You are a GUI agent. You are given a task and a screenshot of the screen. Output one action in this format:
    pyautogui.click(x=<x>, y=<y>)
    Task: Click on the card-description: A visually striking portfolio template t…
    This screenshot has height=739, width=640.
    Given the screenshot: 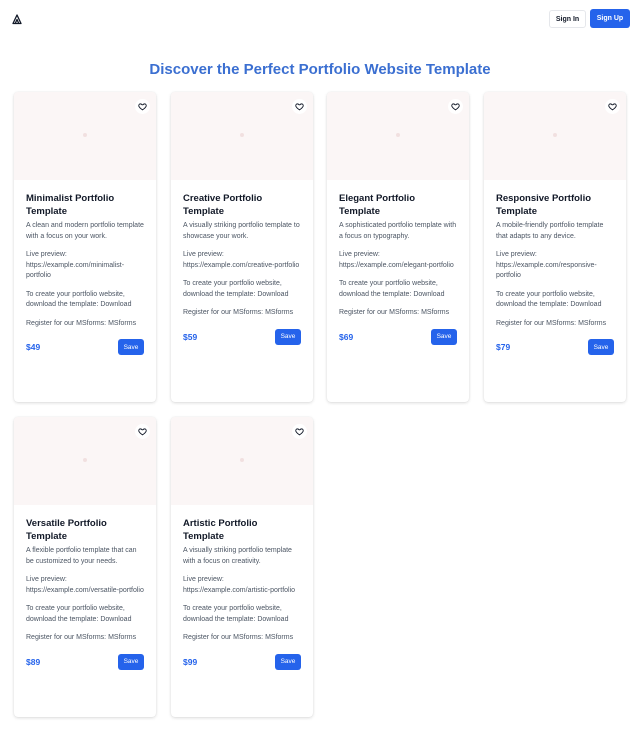 What is the action you would take?
    pyautogui.click(x=241, y=231)
    